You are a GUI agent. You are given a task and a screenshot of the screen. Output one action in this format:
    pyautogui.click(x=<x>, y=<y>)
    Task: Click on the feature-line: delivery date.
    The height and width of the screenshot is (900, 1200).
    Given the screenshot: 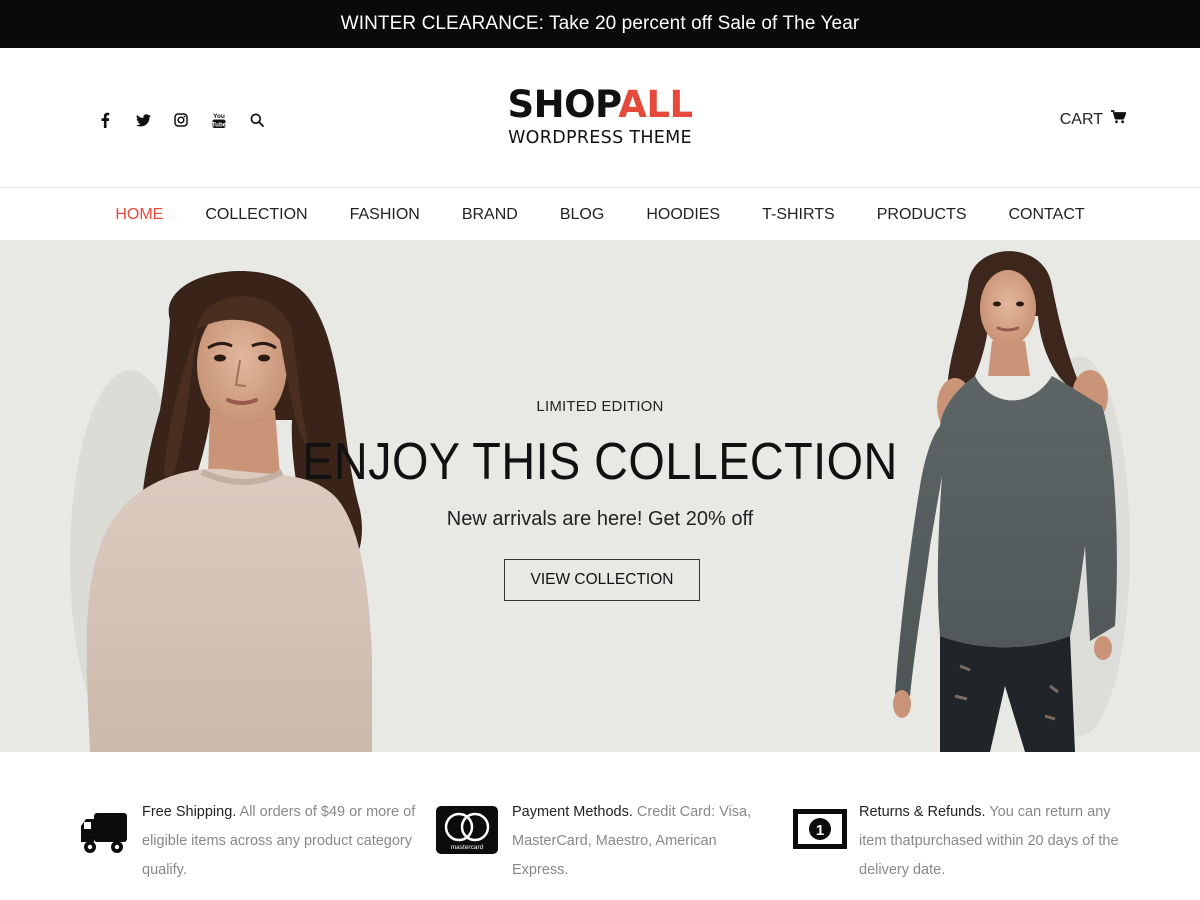 What is the action you would take?
    pyautogui.click(x=902, y=870)
    